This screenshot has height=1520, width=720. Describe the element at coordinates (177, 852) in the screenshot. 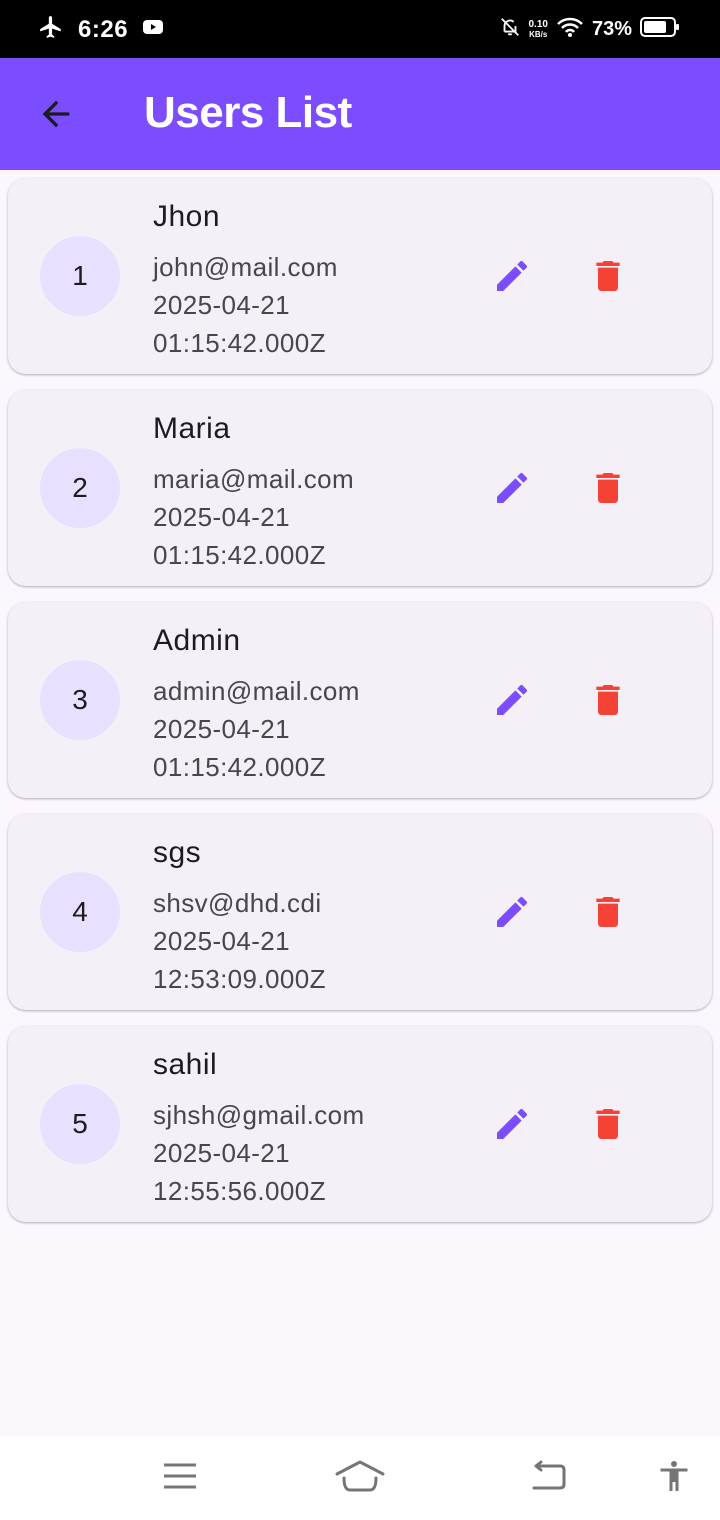

I see `user-name: sgs` at that location.